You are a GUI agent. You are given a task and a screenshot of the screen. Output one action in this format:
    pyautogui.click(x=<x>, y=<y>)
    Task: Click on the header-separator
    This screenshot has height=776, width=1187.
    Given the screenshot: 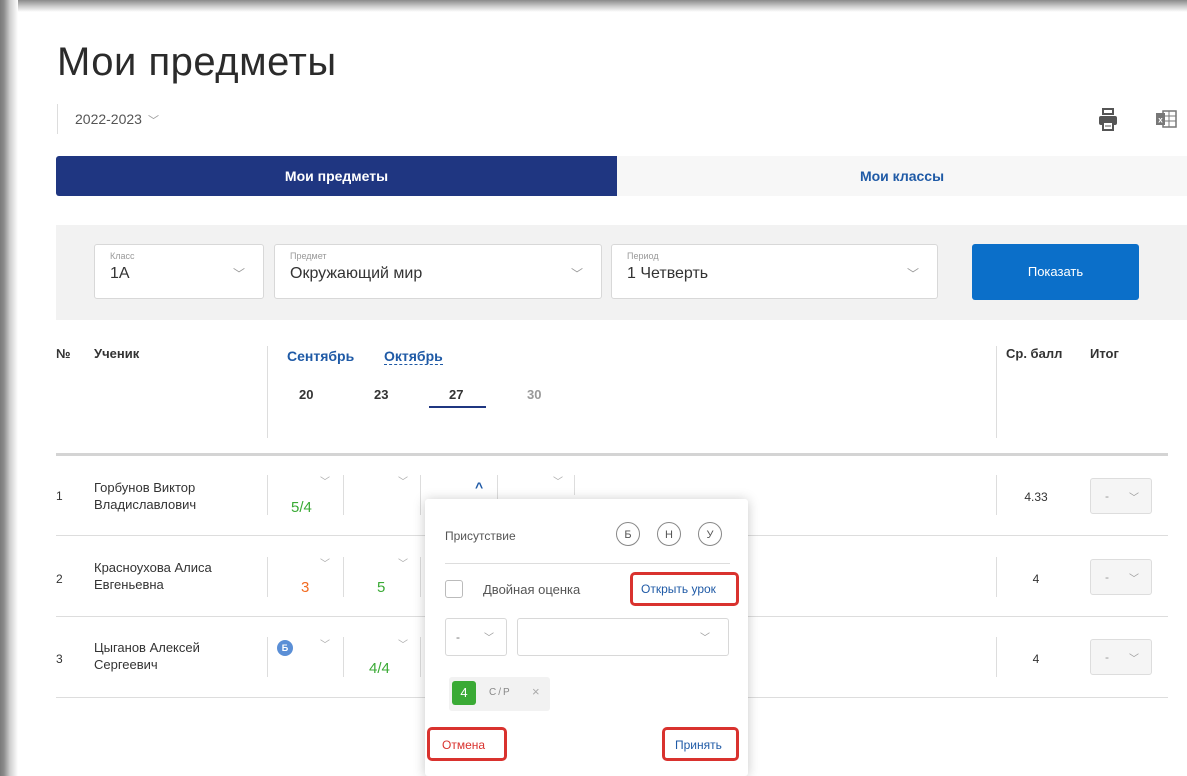 What is the action you would take?
    pyautogui.click(x=612, y=454)
    